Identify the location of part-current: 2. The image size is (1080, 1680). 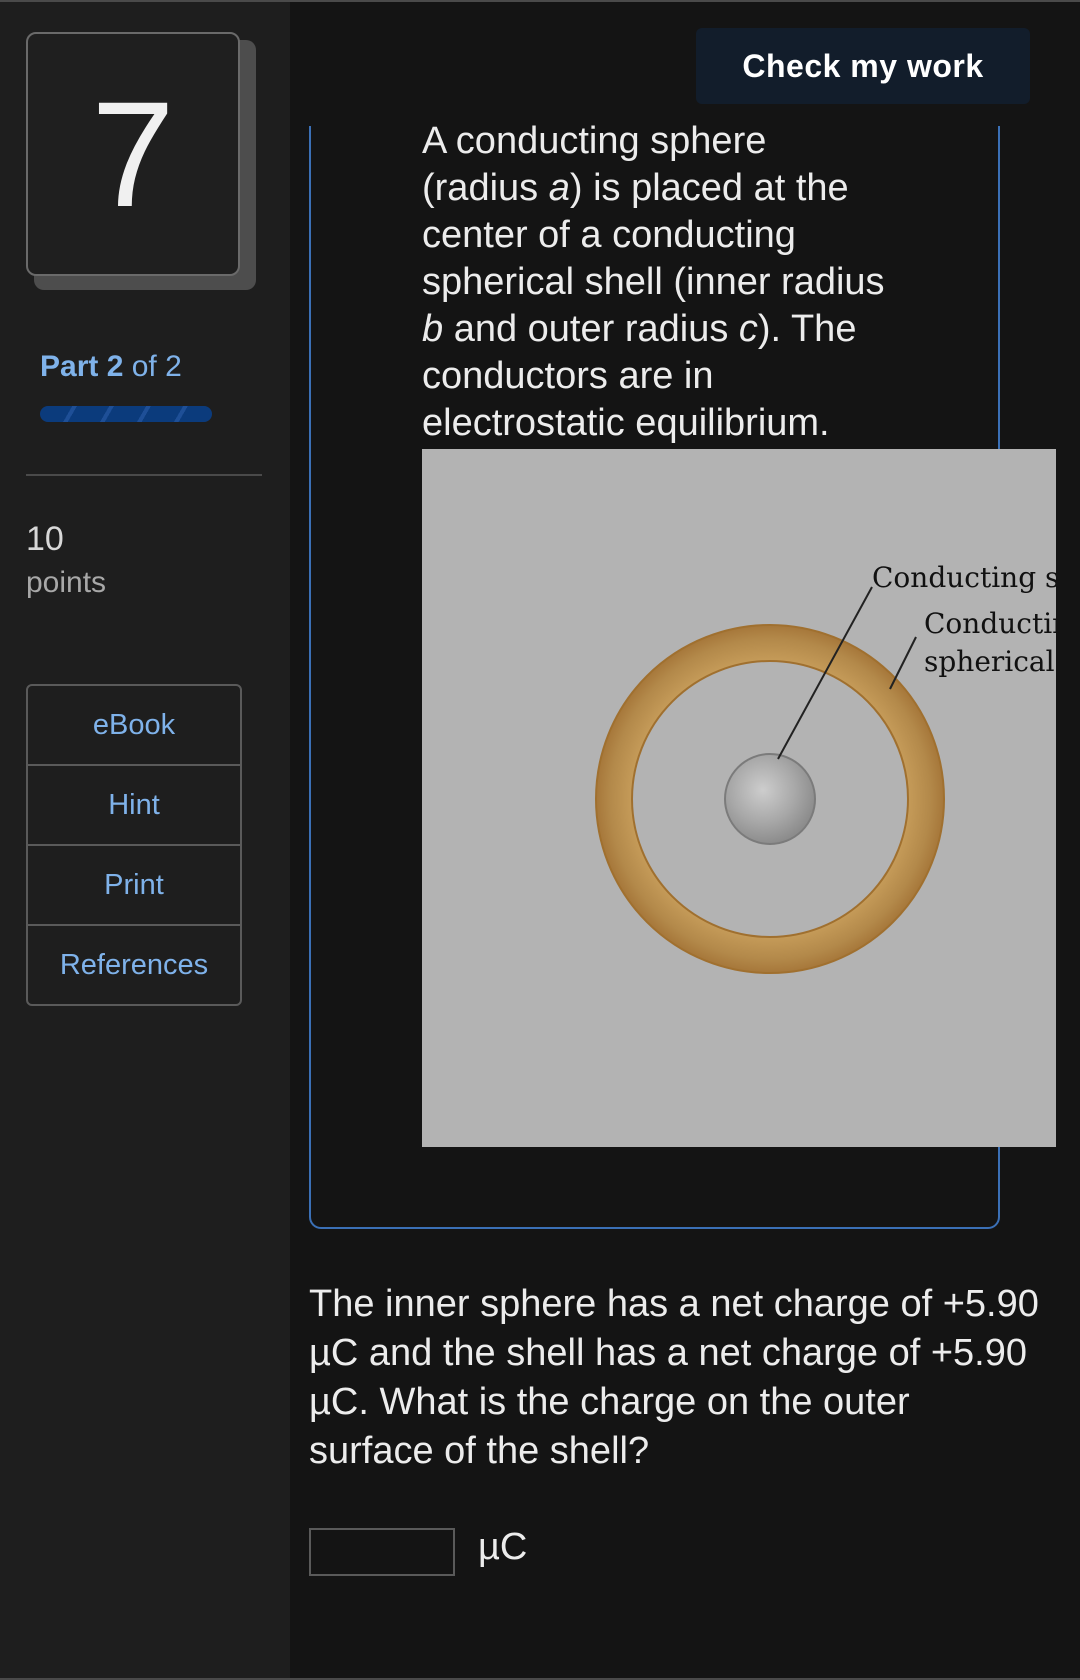
(115, 366).